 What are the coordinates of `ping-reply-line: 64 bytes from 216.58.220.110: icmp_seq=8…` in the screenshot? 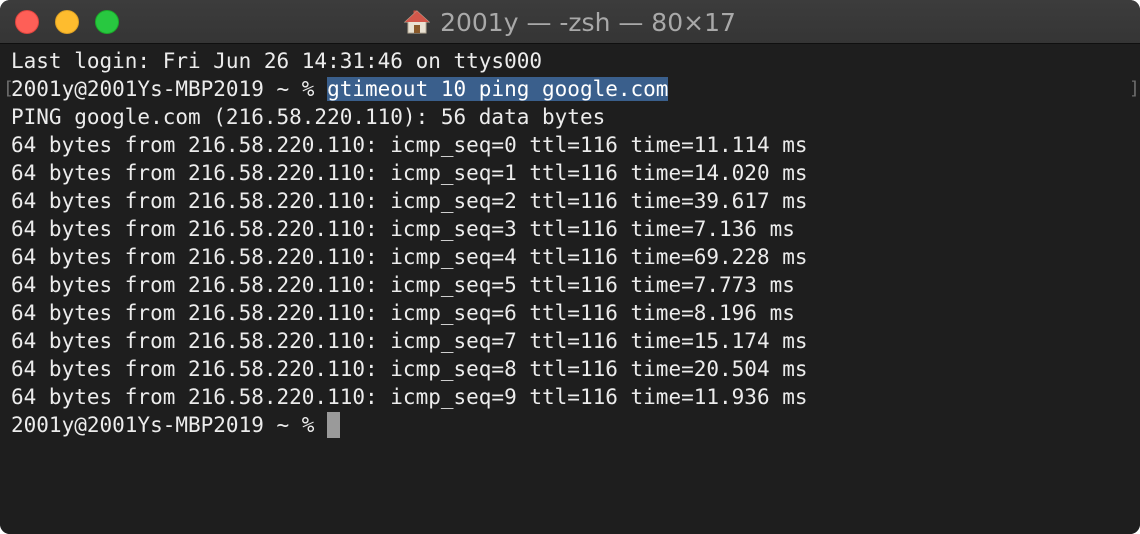 It's located at (409, 369).